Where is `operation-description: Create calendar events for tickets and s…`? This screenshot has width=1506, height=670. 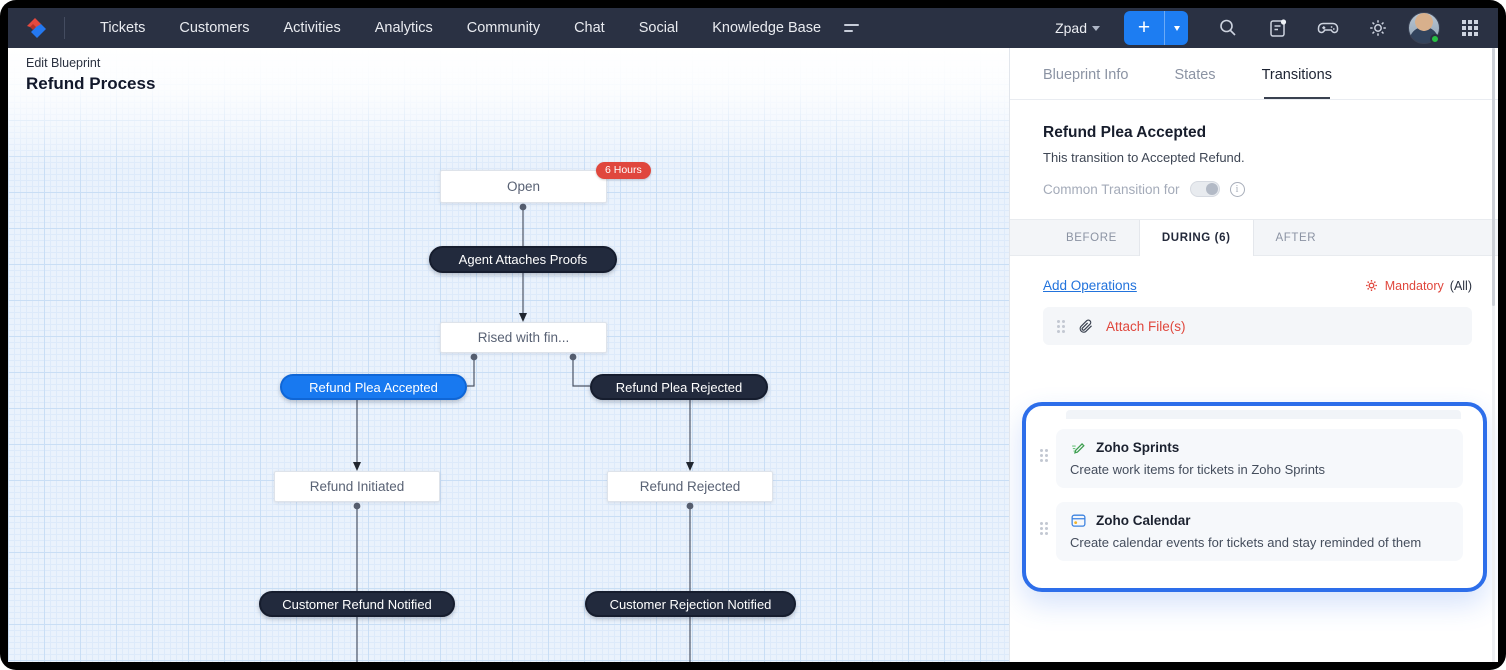
operation-description: Create calendar events for tickets and s… is located at coordinates (1246, 542).